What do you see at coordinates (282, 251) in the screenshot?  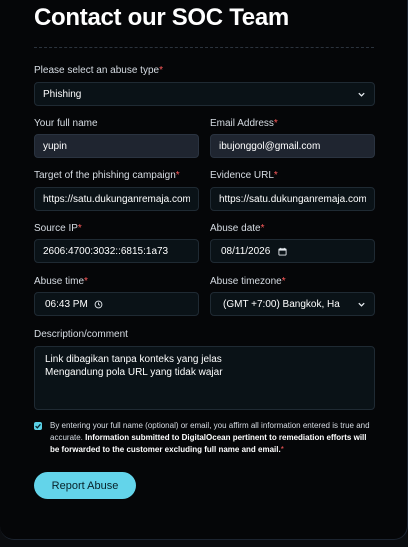 I see `calendar-icon` at bounding box center [282, 251].